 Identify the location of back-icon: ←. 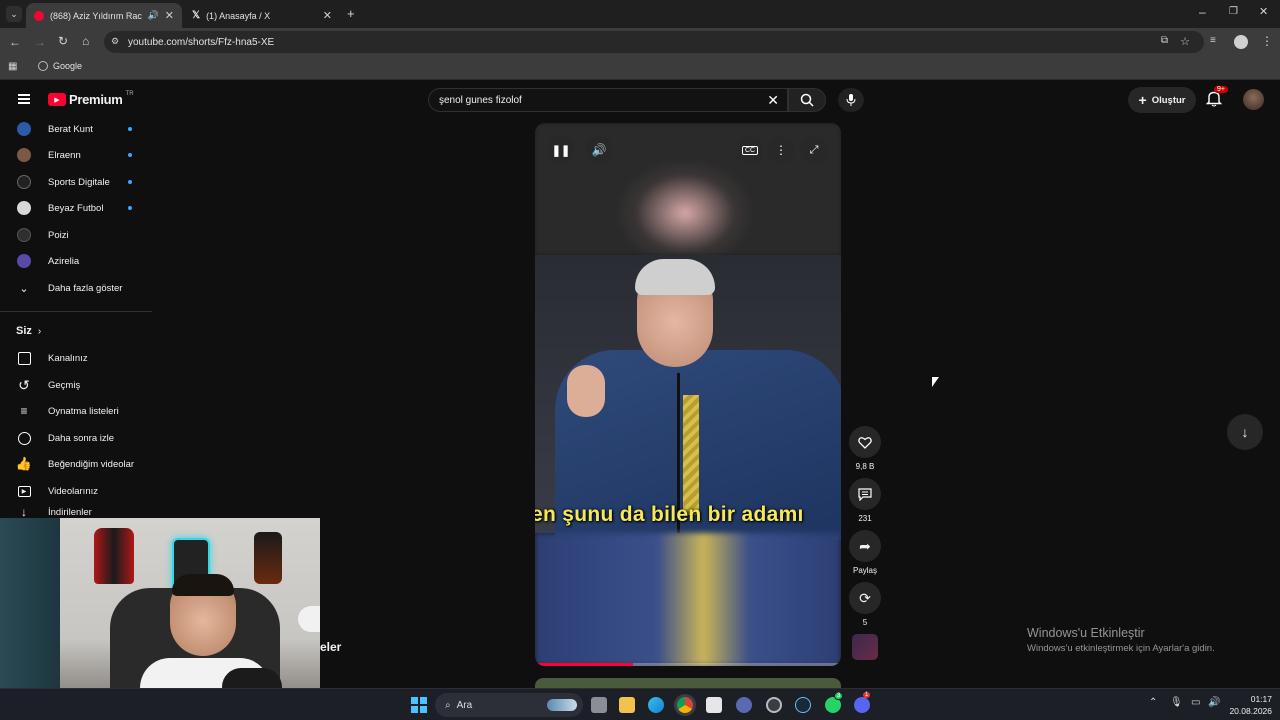
(15, 42).